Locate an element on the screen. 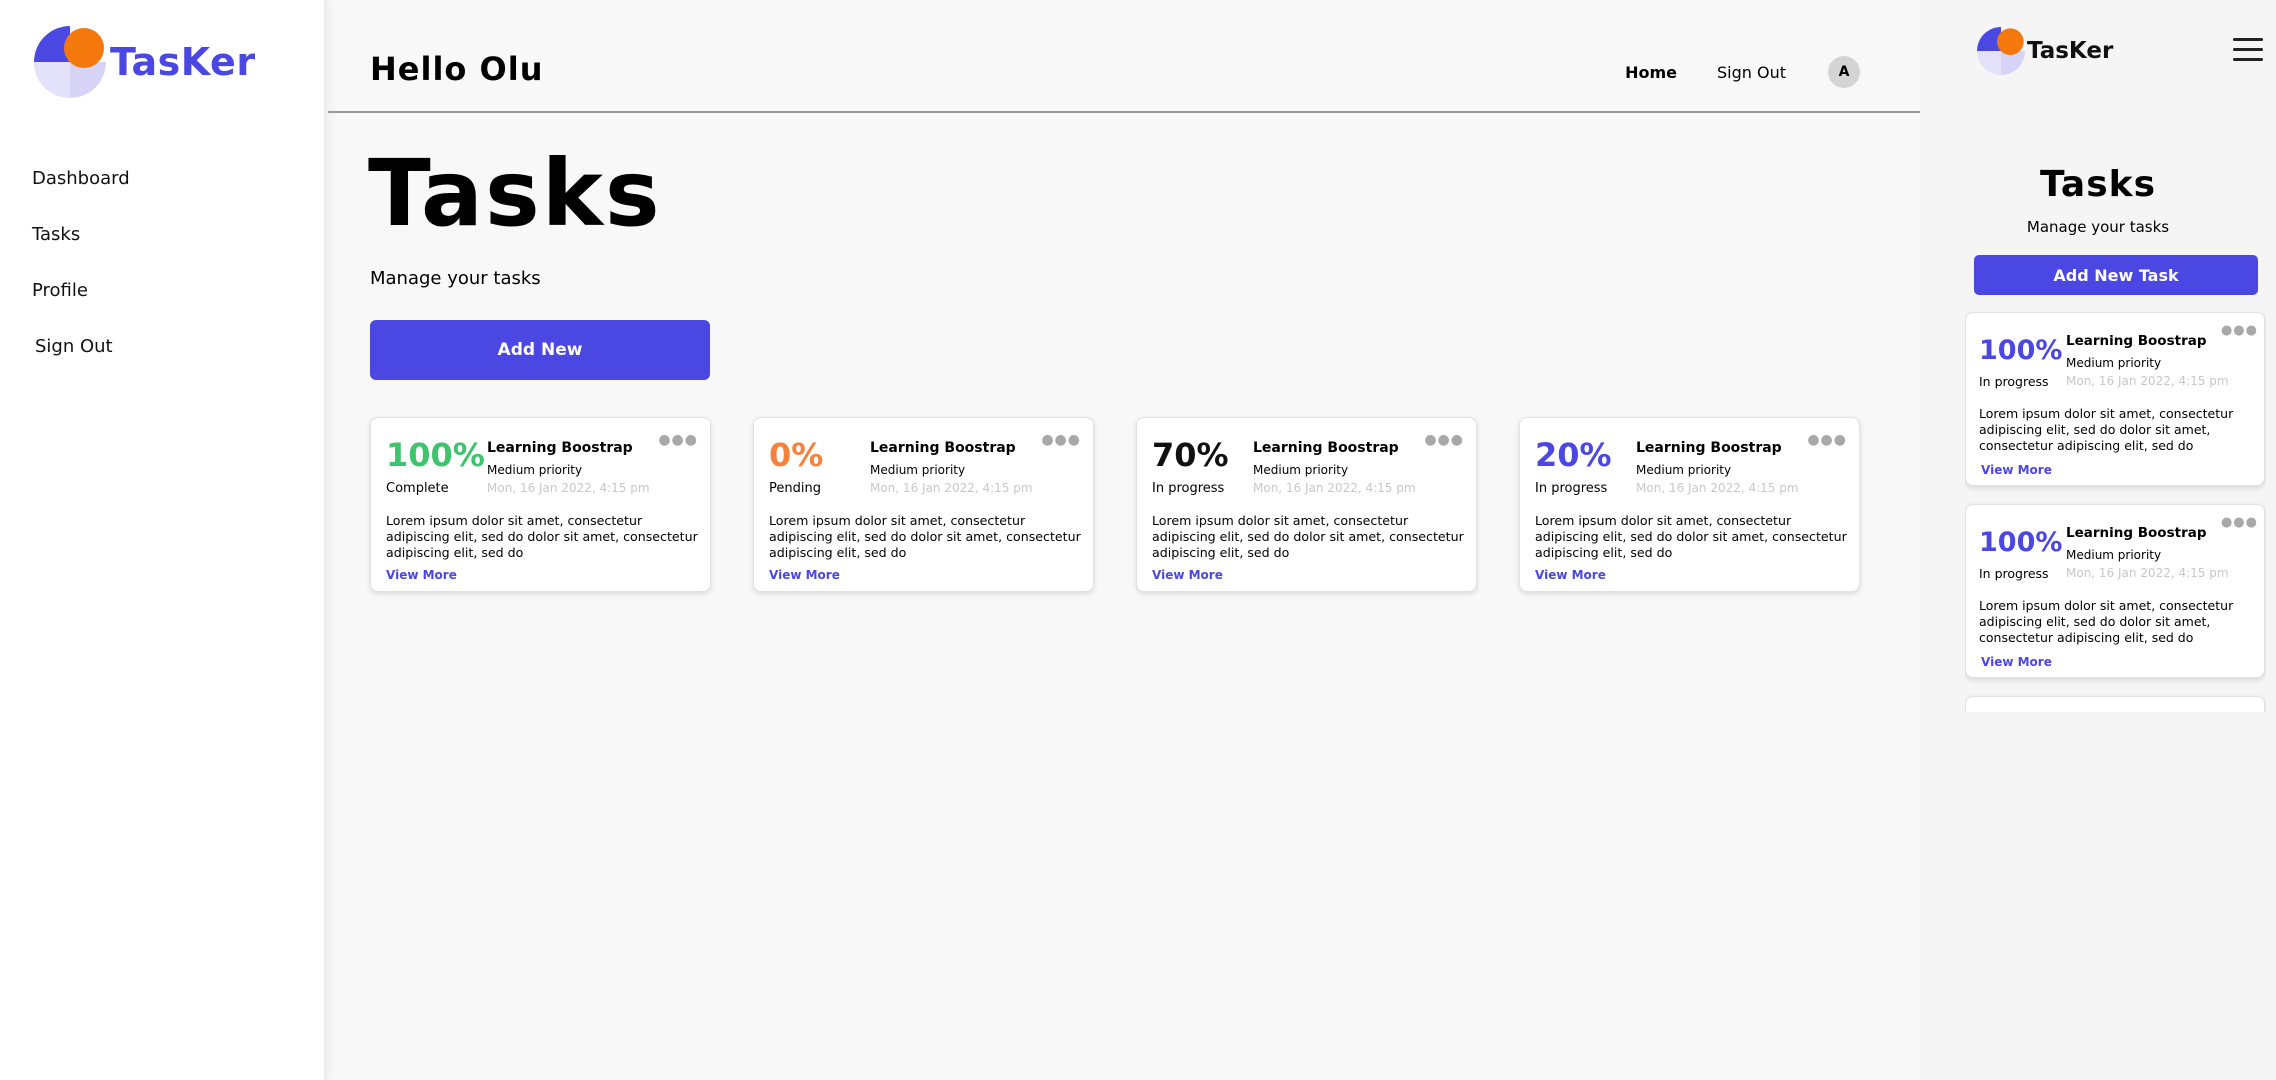 The width and height of the screenshot is (2276, 1080). greeting: Hello Olu is located at coordinates (457, 69).